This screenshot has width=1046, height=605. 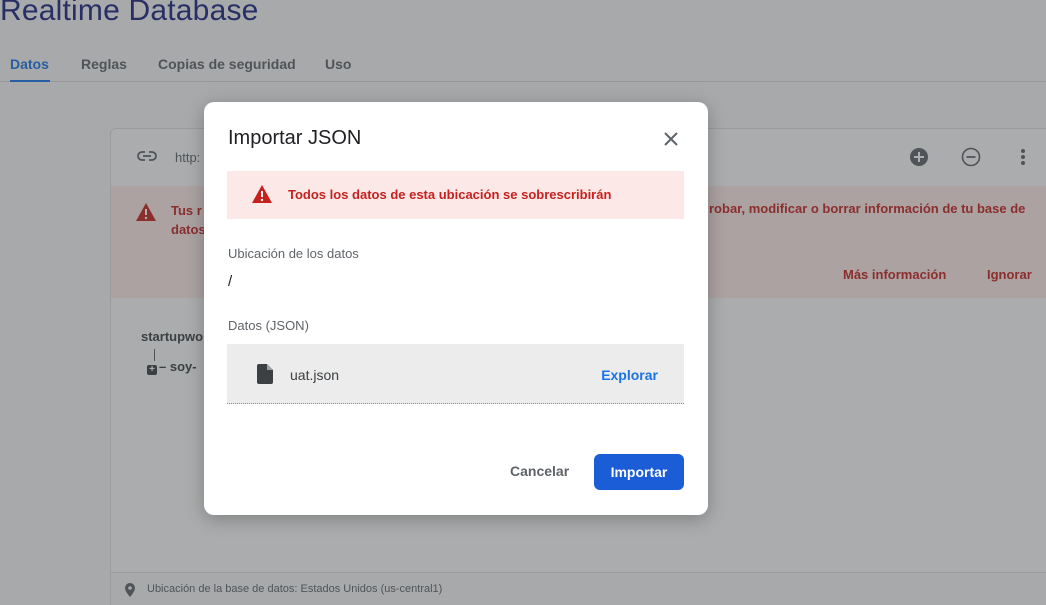 I want to click on dialog-title: Importar JSON, so click(x=295, y=138).